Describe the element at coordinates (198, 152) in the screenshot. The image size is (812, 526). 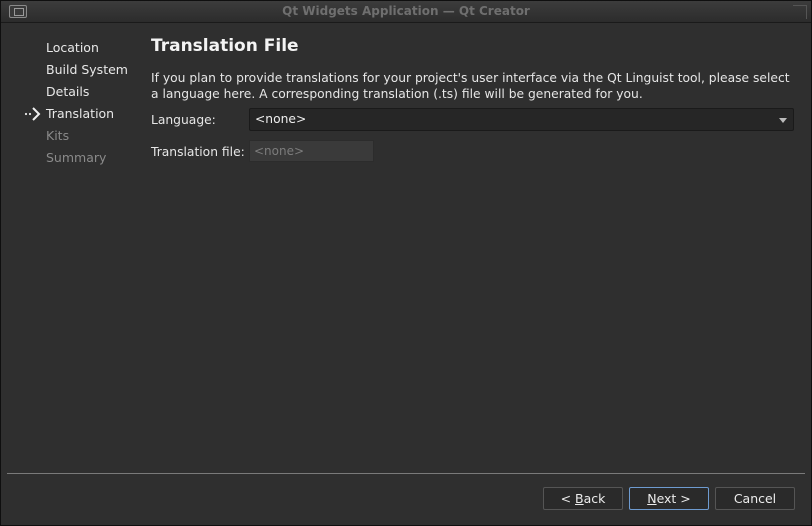
I see `translation-file-label: Translation file:` at that location.